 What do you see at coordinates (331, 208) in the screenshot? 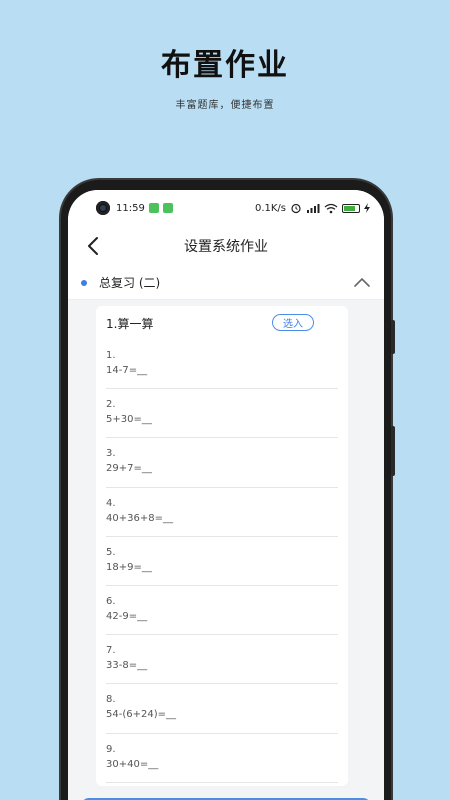
I see `wifi-icon` at bounding box center [331, 208].